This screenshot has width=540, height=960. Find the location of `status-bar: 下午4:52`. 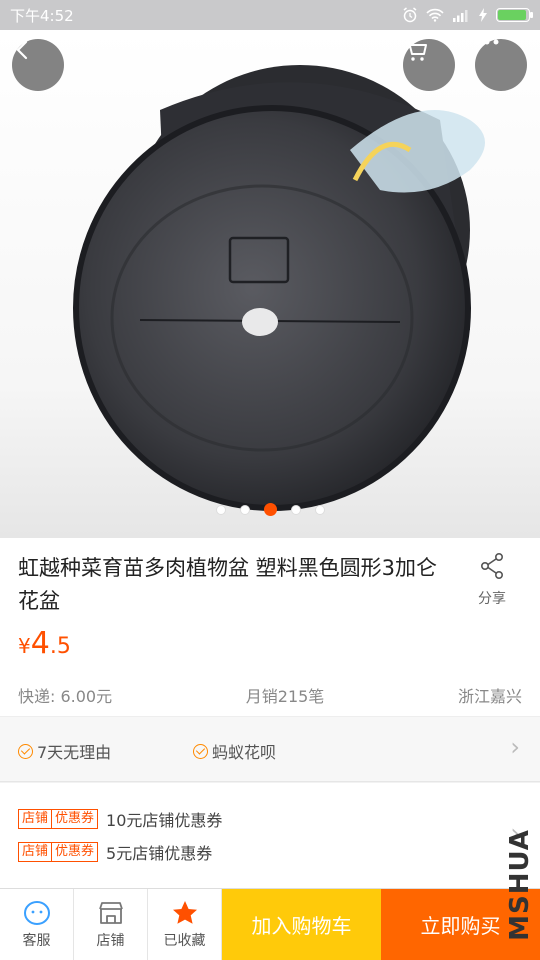

status-bar: 下午4:52 is located at coordinates (270, 15).